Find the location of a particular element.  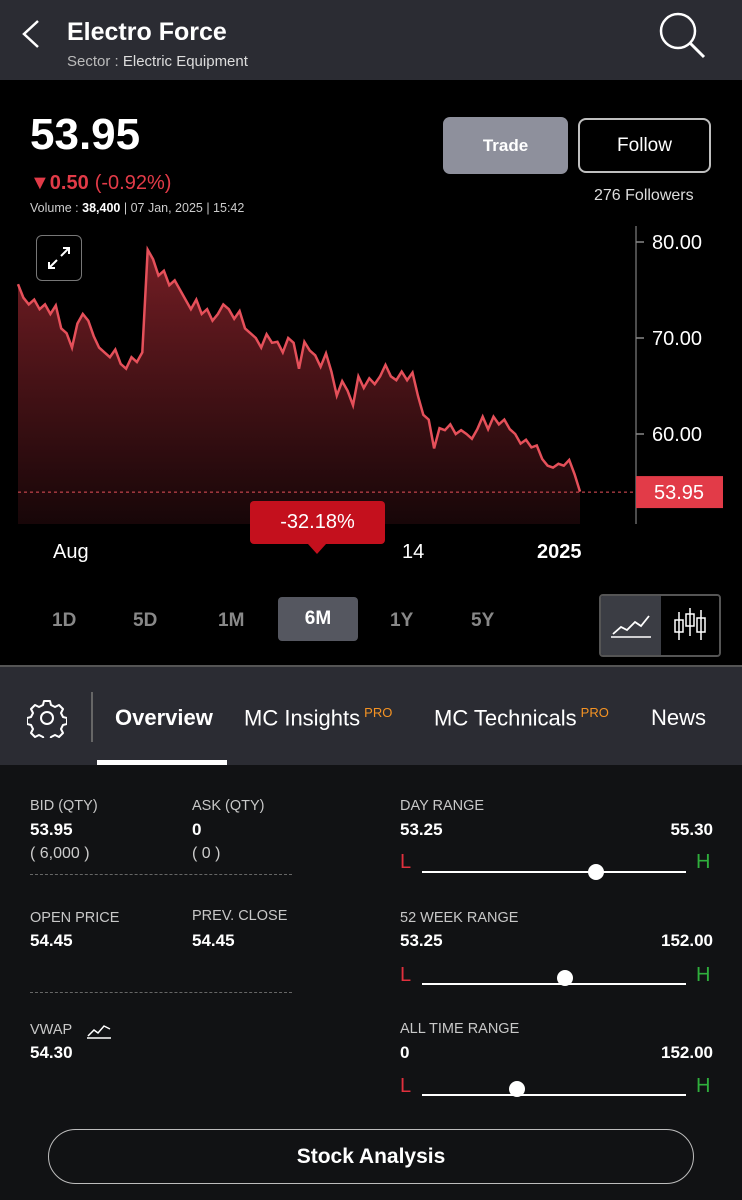

tab-mc-technicals: MC Technicals PRO is located at coordinates (521, 718).